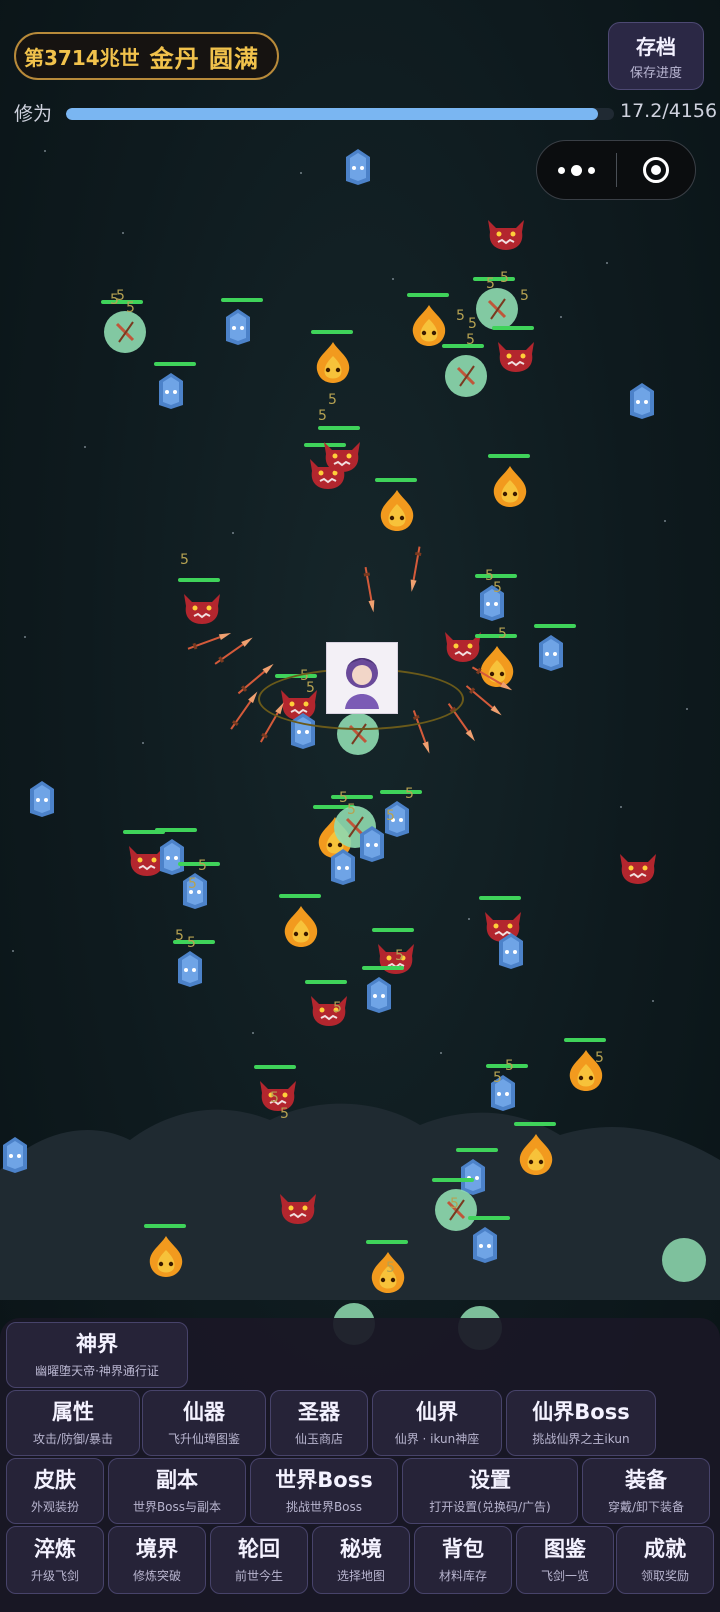  Describe the element at coordinates (258, 1576) in the screenshot. I see `menu-button-sublabel: 前世今生` at that location.